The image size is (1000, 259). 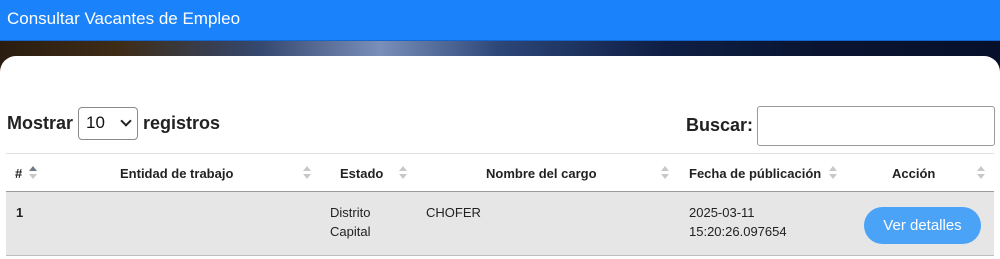 I want to click on col-header-fecha: Fecha de públicación, so click(x=755, y=173).